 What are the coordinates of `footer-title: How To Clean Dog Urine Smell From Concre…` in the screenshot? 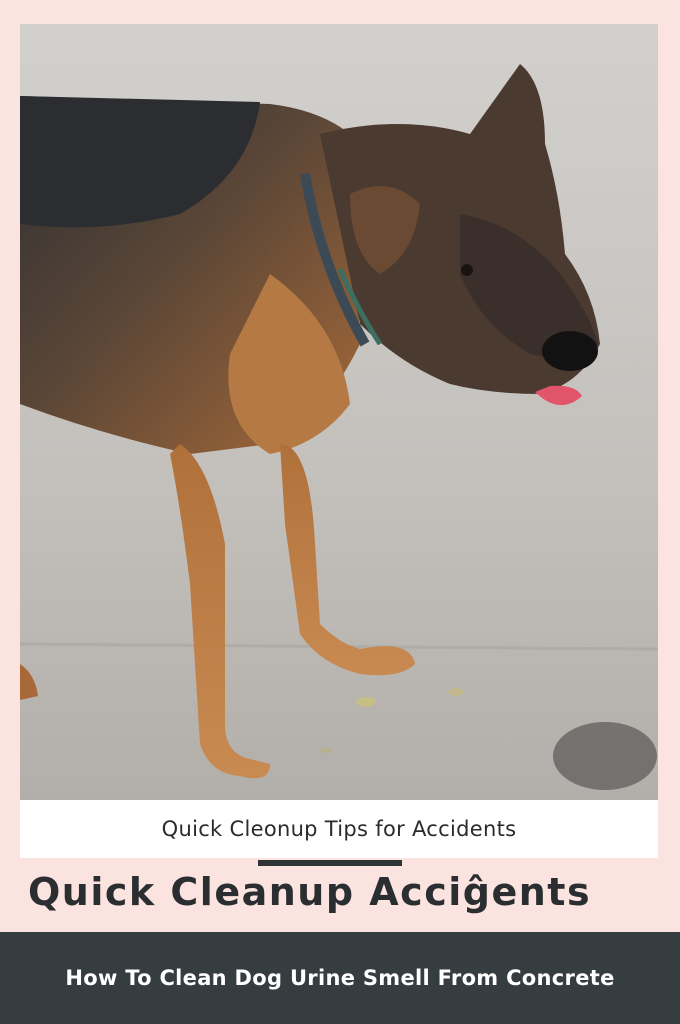 It's located at (340, 978).